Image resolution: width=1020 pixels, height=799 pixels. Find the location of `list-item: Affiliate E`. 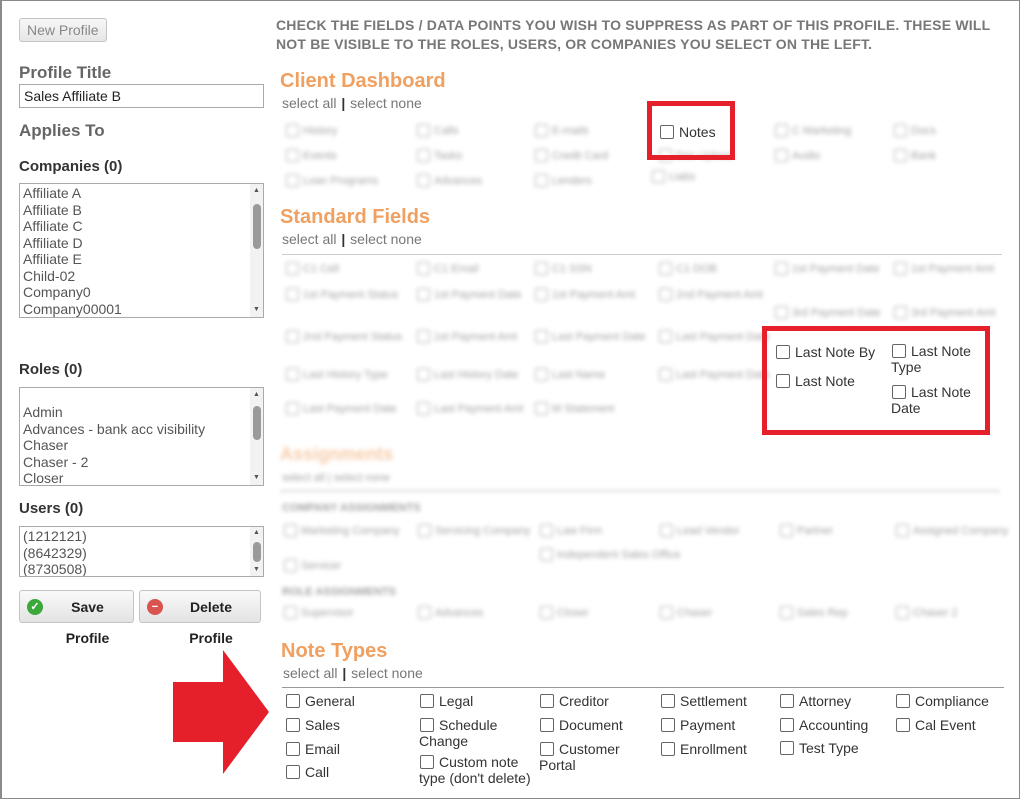

list-item: Affiliate E is located at coordinates (141, 259).